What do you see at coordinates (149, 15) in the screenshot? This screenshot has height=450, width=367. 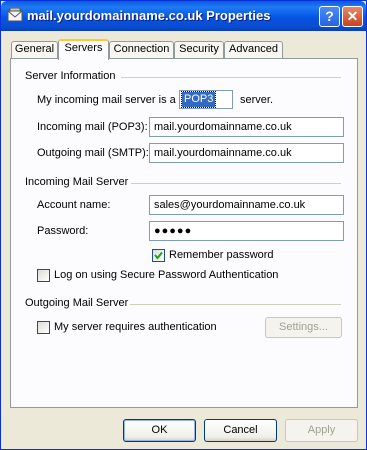 I see `window-title: mail.yourdomainname.co.uk Properties` at bounding box center [149, 15].